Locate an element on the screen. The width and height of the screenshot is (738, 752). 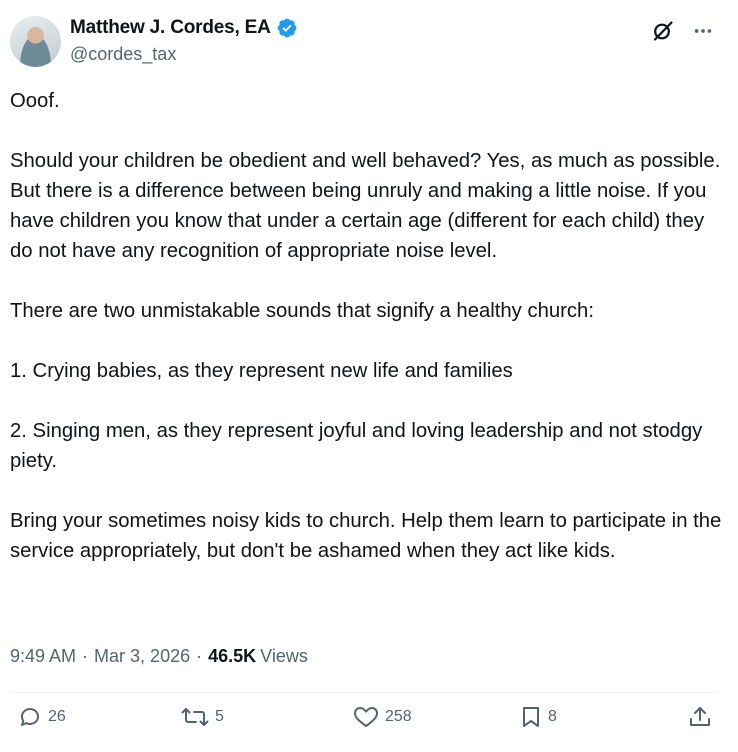
repost-count: 5 is located at coordinates (219, 716).